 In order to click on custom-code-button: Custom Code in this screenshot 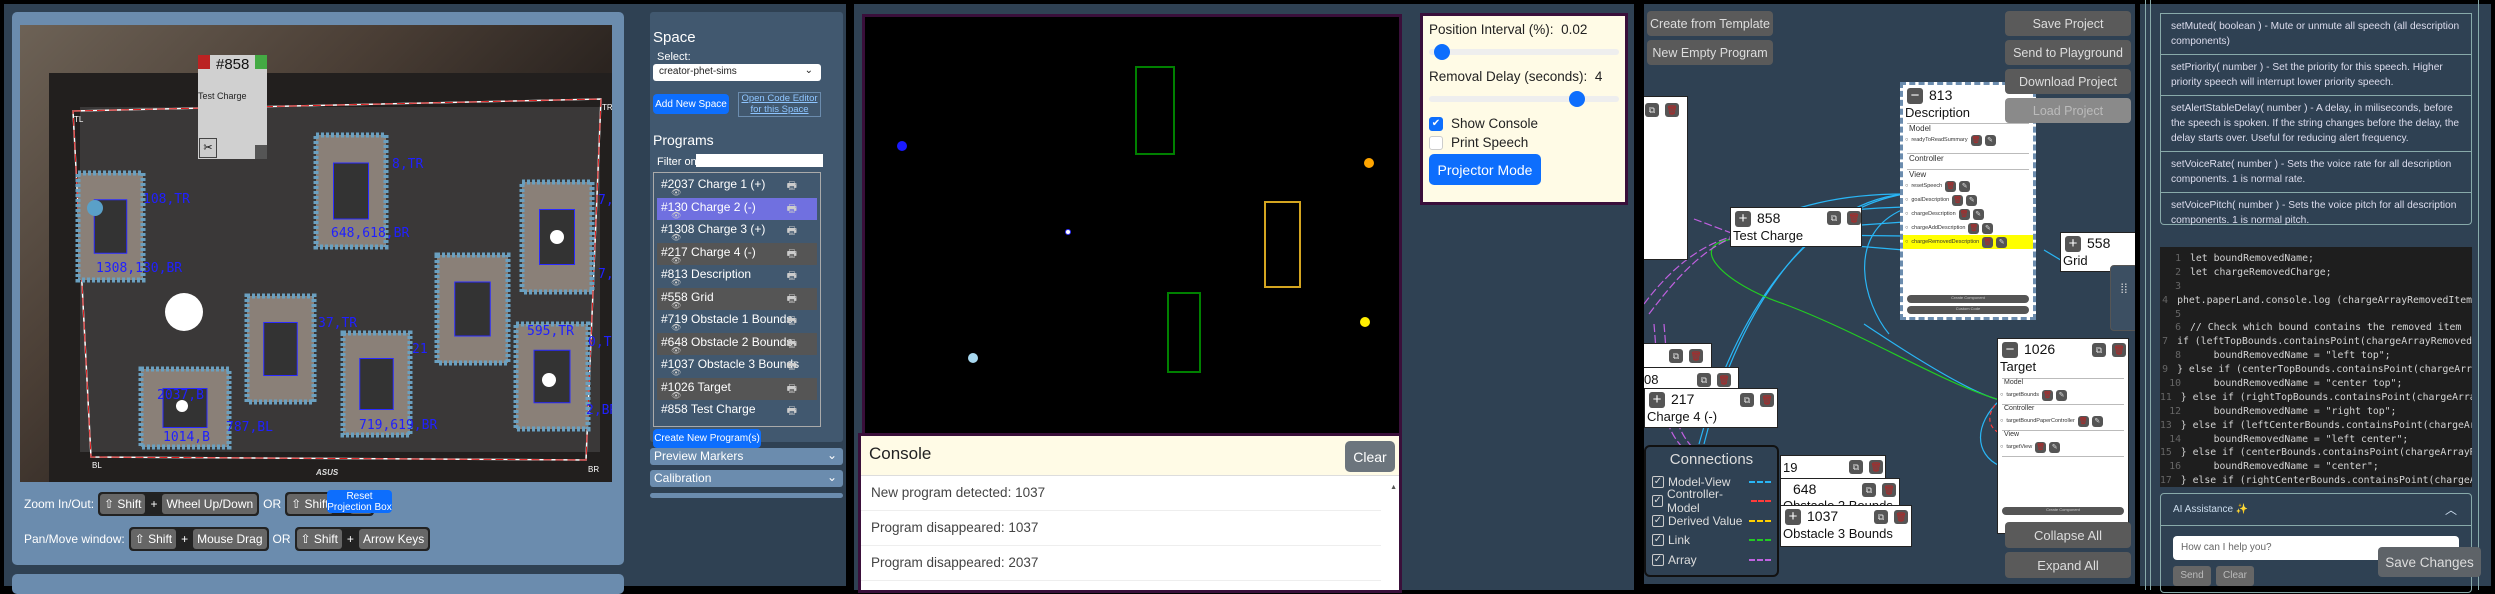, I will do `click(1968, 310)`.